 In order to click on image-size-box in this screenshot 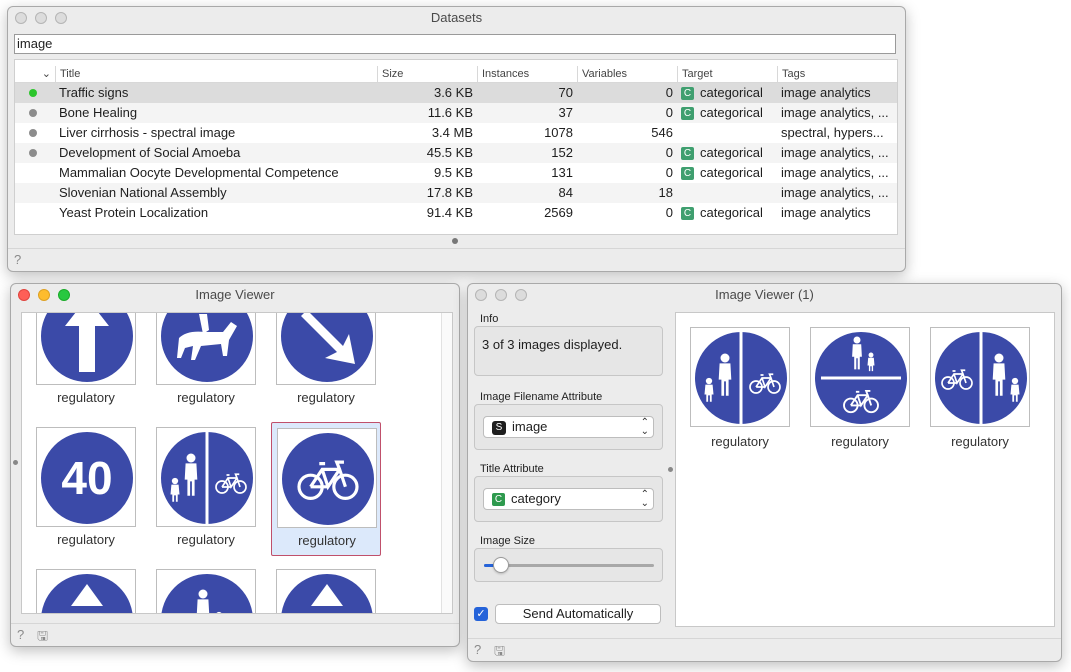, I will do `click(568, 565)`.